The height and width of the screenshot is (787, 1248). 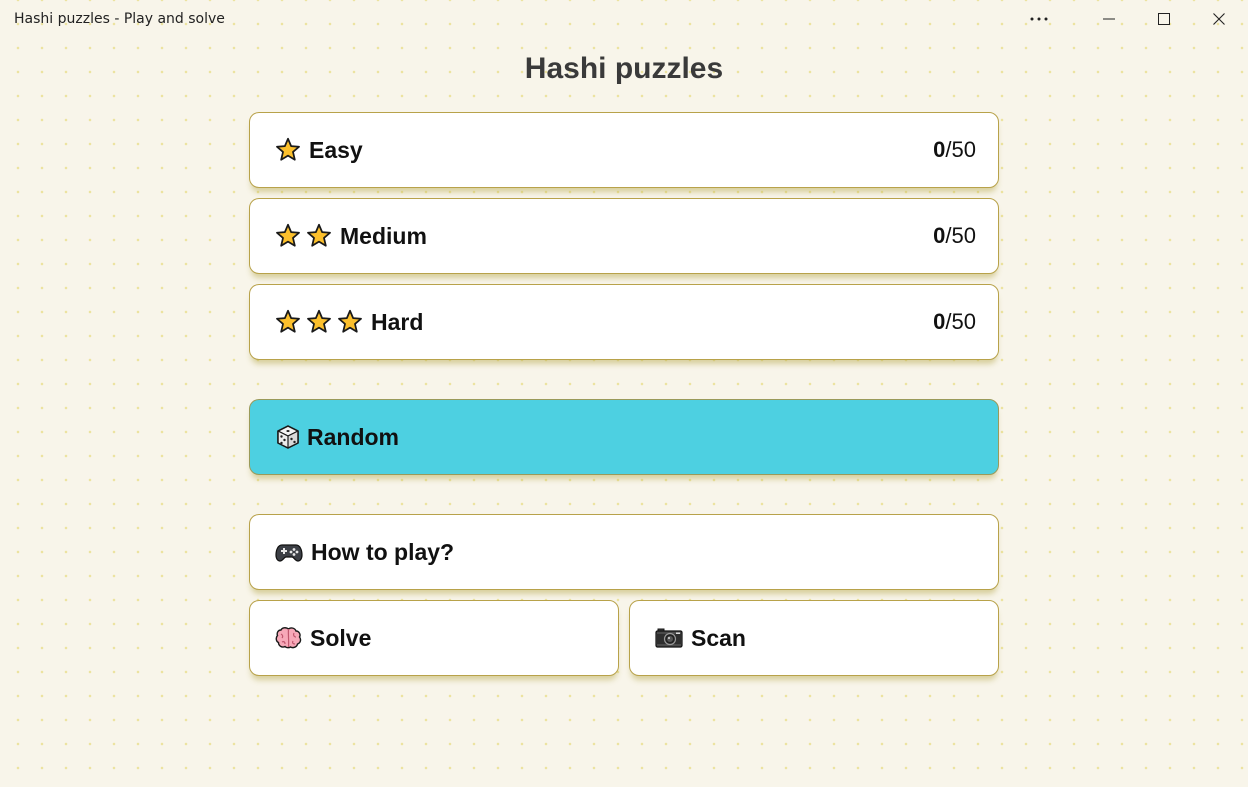 What do you see at coordinates (814, 638) in the screenshot?
I see `scan-button: Scan` at bounding box center [814, 638].